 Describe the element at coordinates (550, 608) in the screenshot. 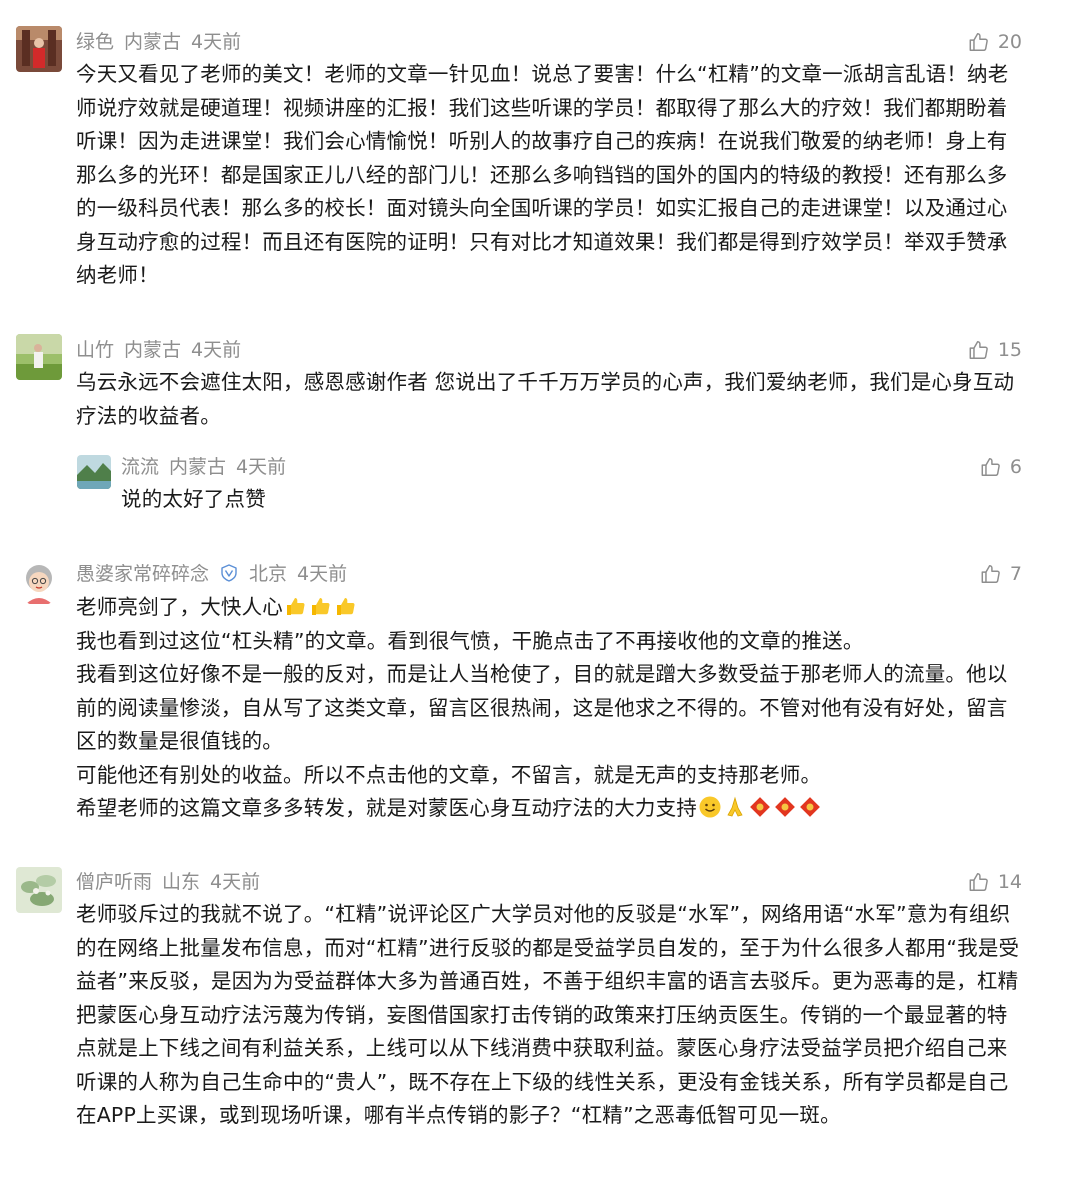

I see `comment-paragraph: 老师亮剑了，大快人心` at that location.